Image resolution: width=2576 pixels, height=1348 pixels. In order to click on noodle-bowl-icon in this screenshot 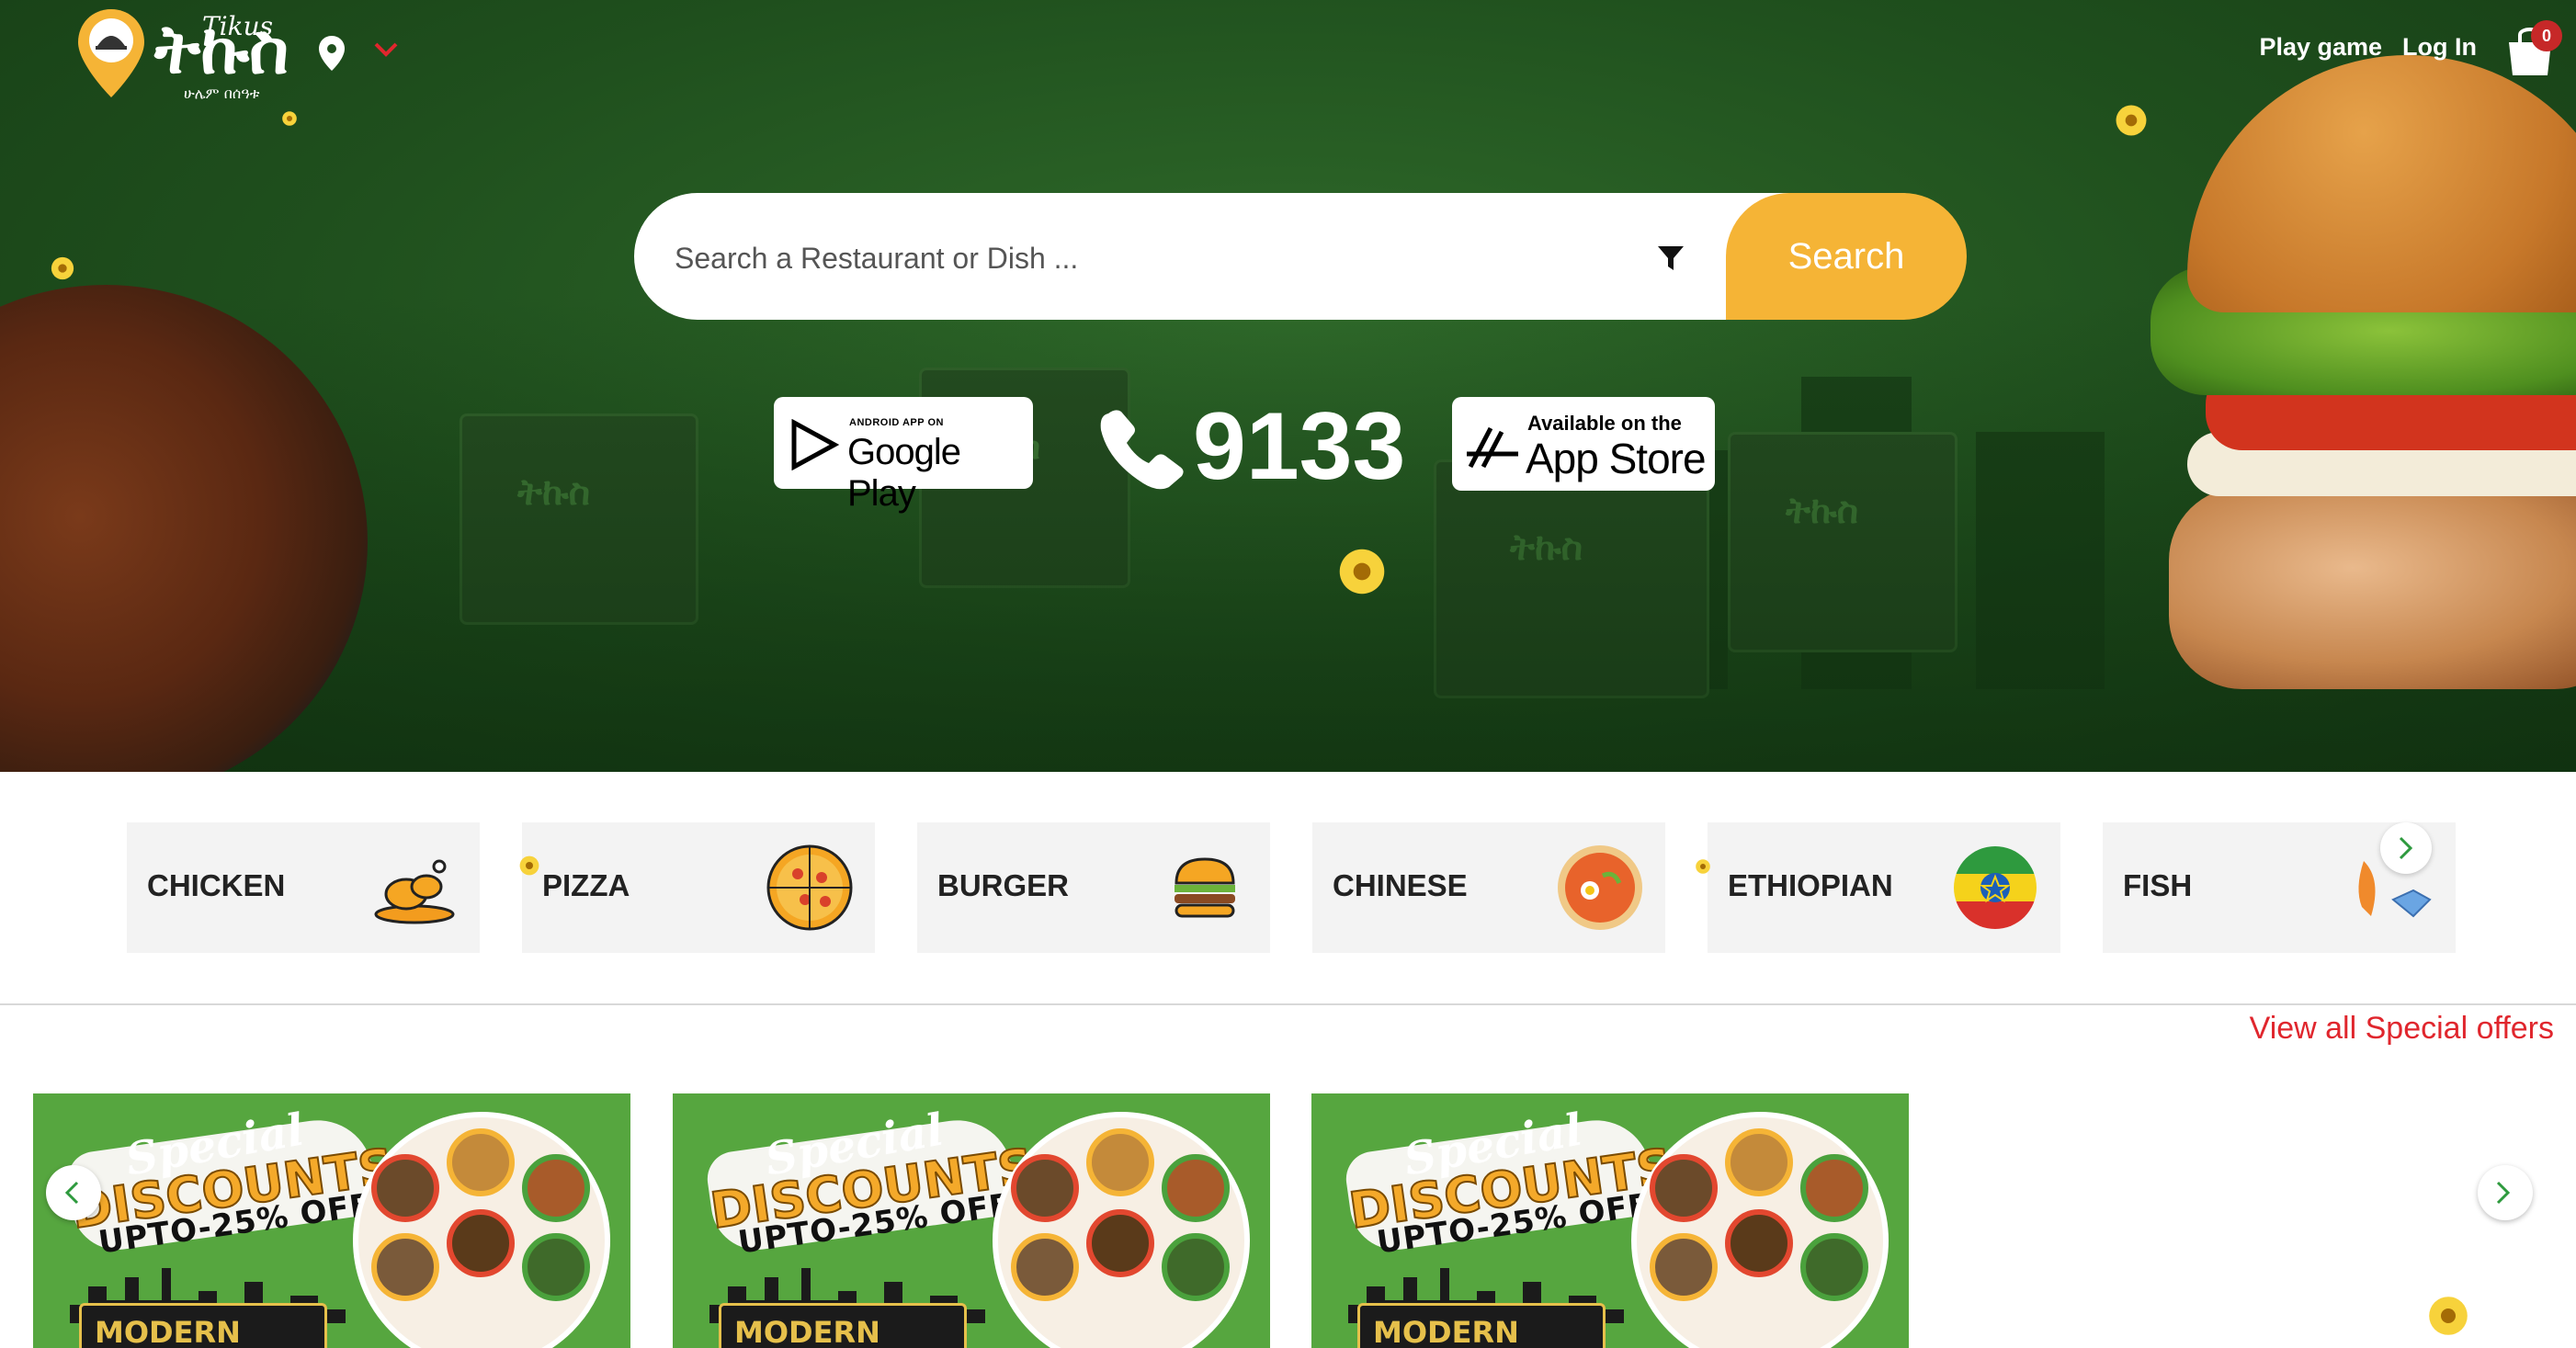, I will do `click(1600, 887)`.